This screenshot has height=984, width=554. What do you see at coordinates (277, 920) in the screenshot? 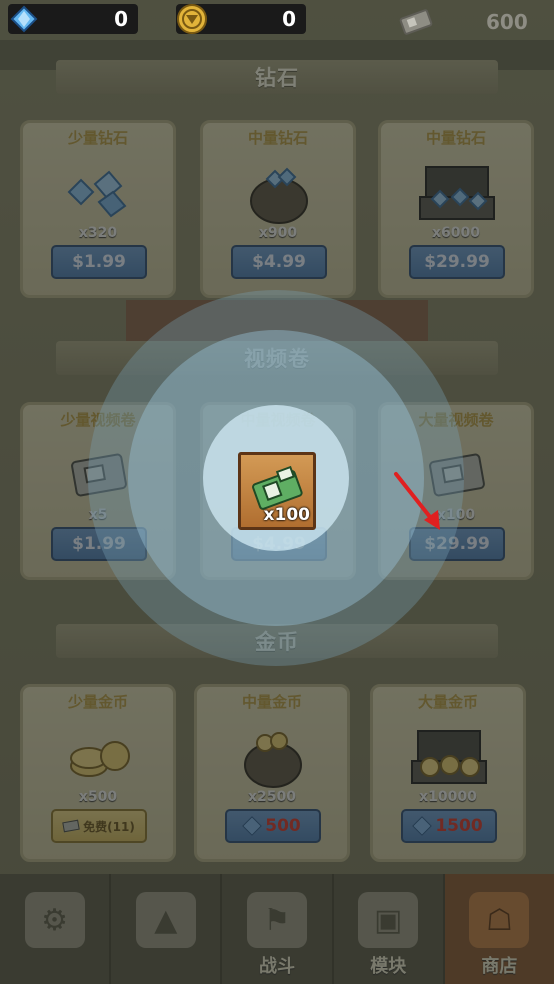
I see `map-icon: ⚑` at bounding box center [277, 920].